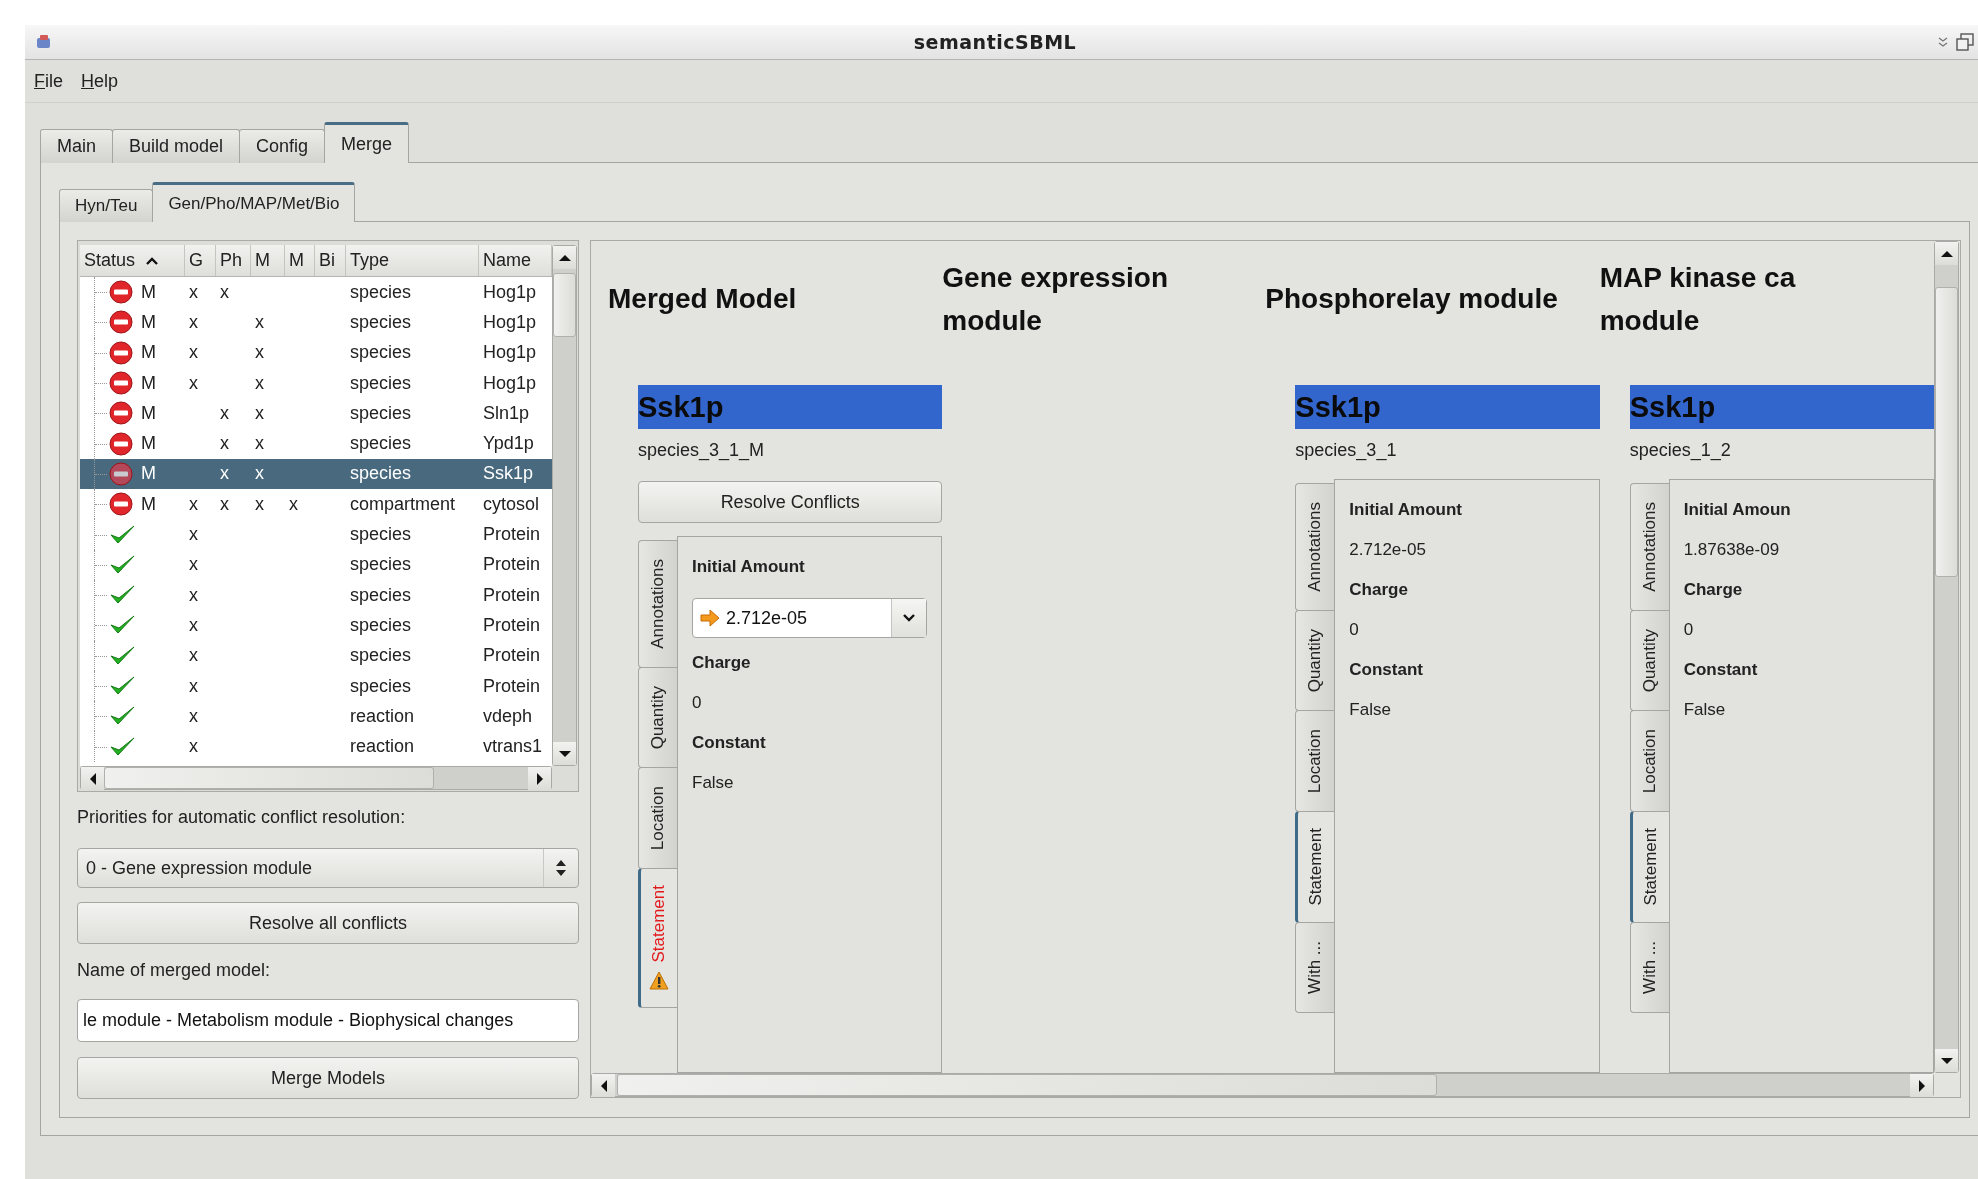 The height and width of the screenshot is (1179, 1978). What do you see at coordinates (790, 502) in the screenshot?
I see `resolve-conflicts-button: Resolve Conflicts` at bounding box center [790, 502].